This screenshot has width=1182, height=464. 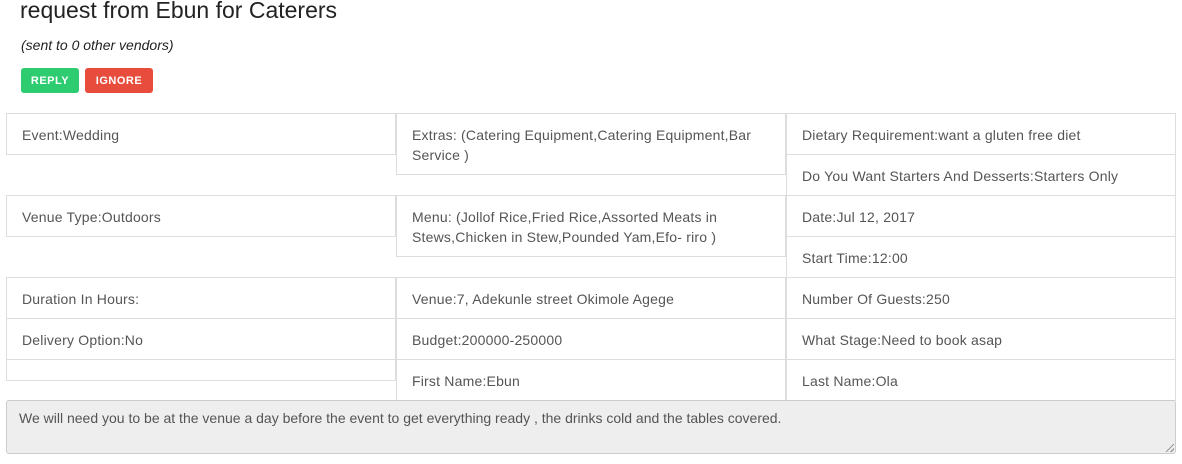 What do you see at coordinates (591, 339) in the screenshot?
I see `budget-field: Budget:200000-250000` at bounding box center [591, 339].